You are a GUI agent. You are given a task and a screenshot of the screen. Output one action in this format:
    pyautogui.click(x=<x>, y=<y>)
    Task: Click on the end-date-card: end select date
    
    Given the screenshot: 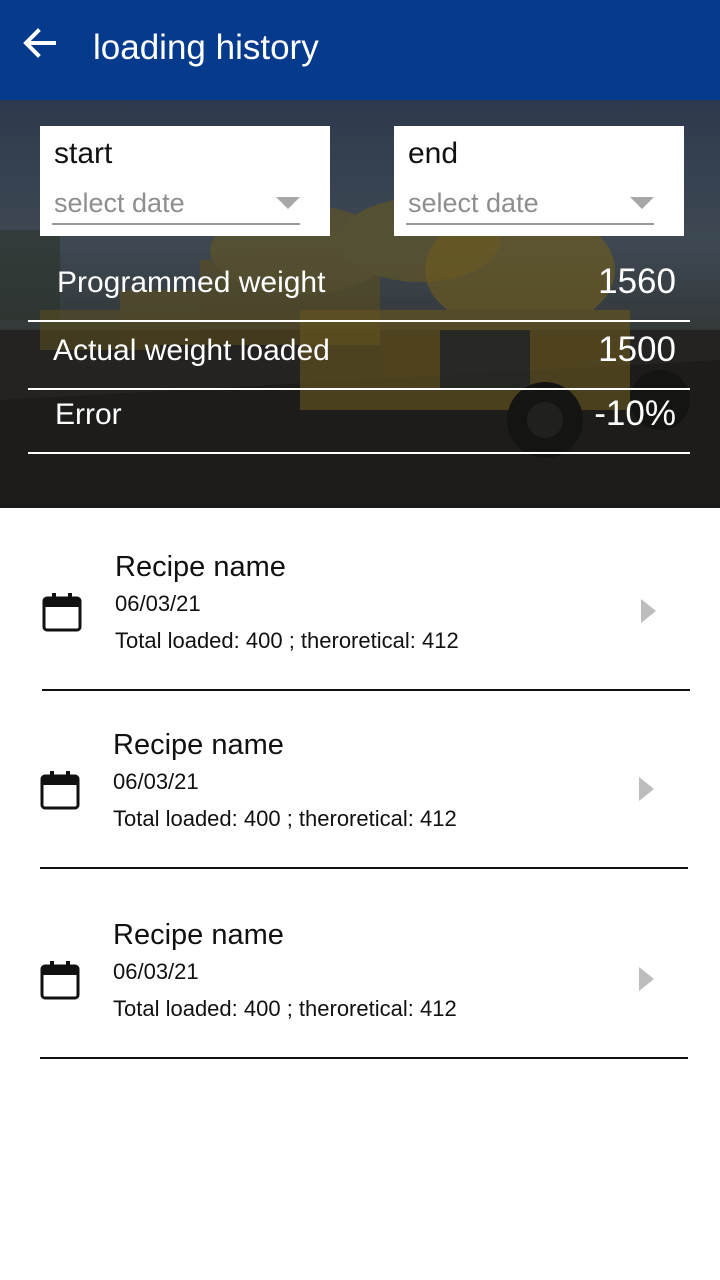 What is the action you would take?
    pyautogui.click(x=539, y=181)
    